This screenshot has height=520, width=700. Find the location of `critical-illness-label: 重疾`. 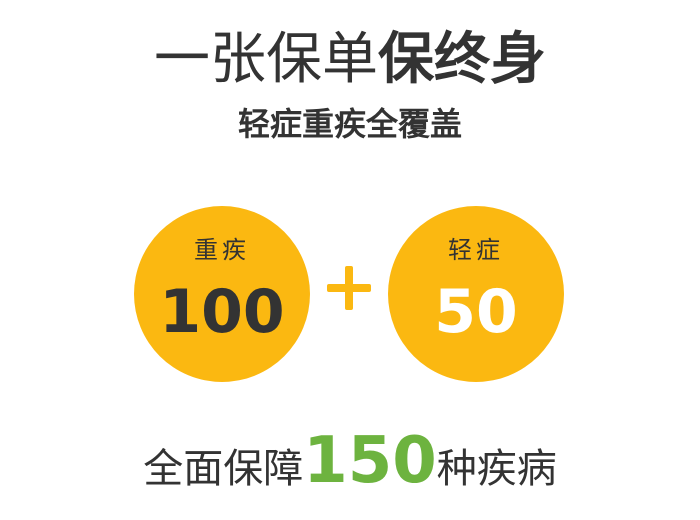

critical-illness-label: 重疾 is located at coordinates (222, 250).